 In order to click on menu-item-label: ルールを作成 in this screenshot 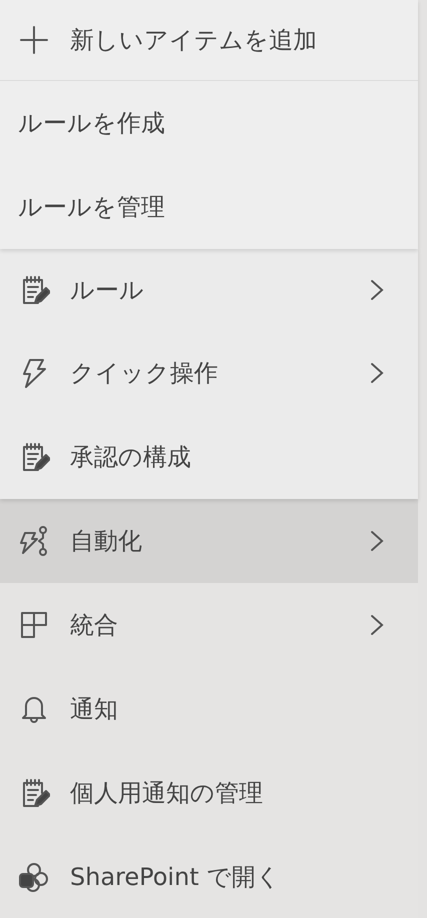, I will do `click(92, 123)`.